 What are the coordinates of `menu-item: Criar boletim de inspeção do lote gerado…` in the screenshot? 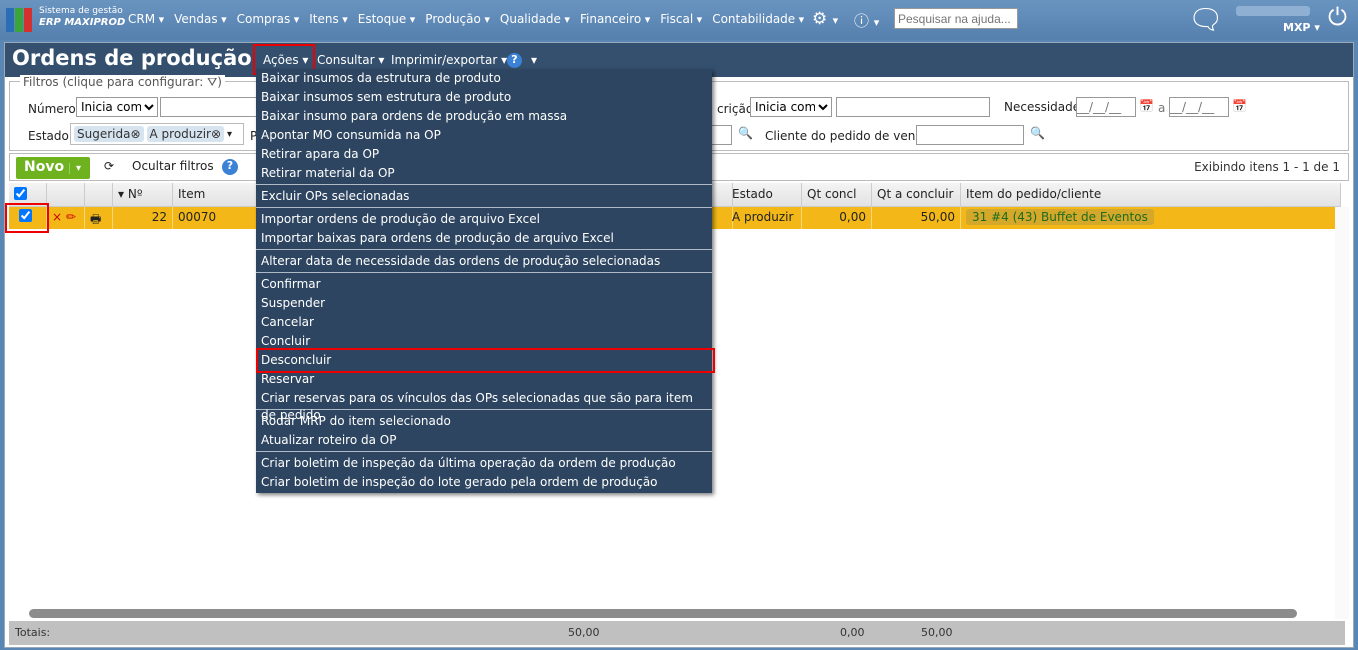 It's located at (484, 482).